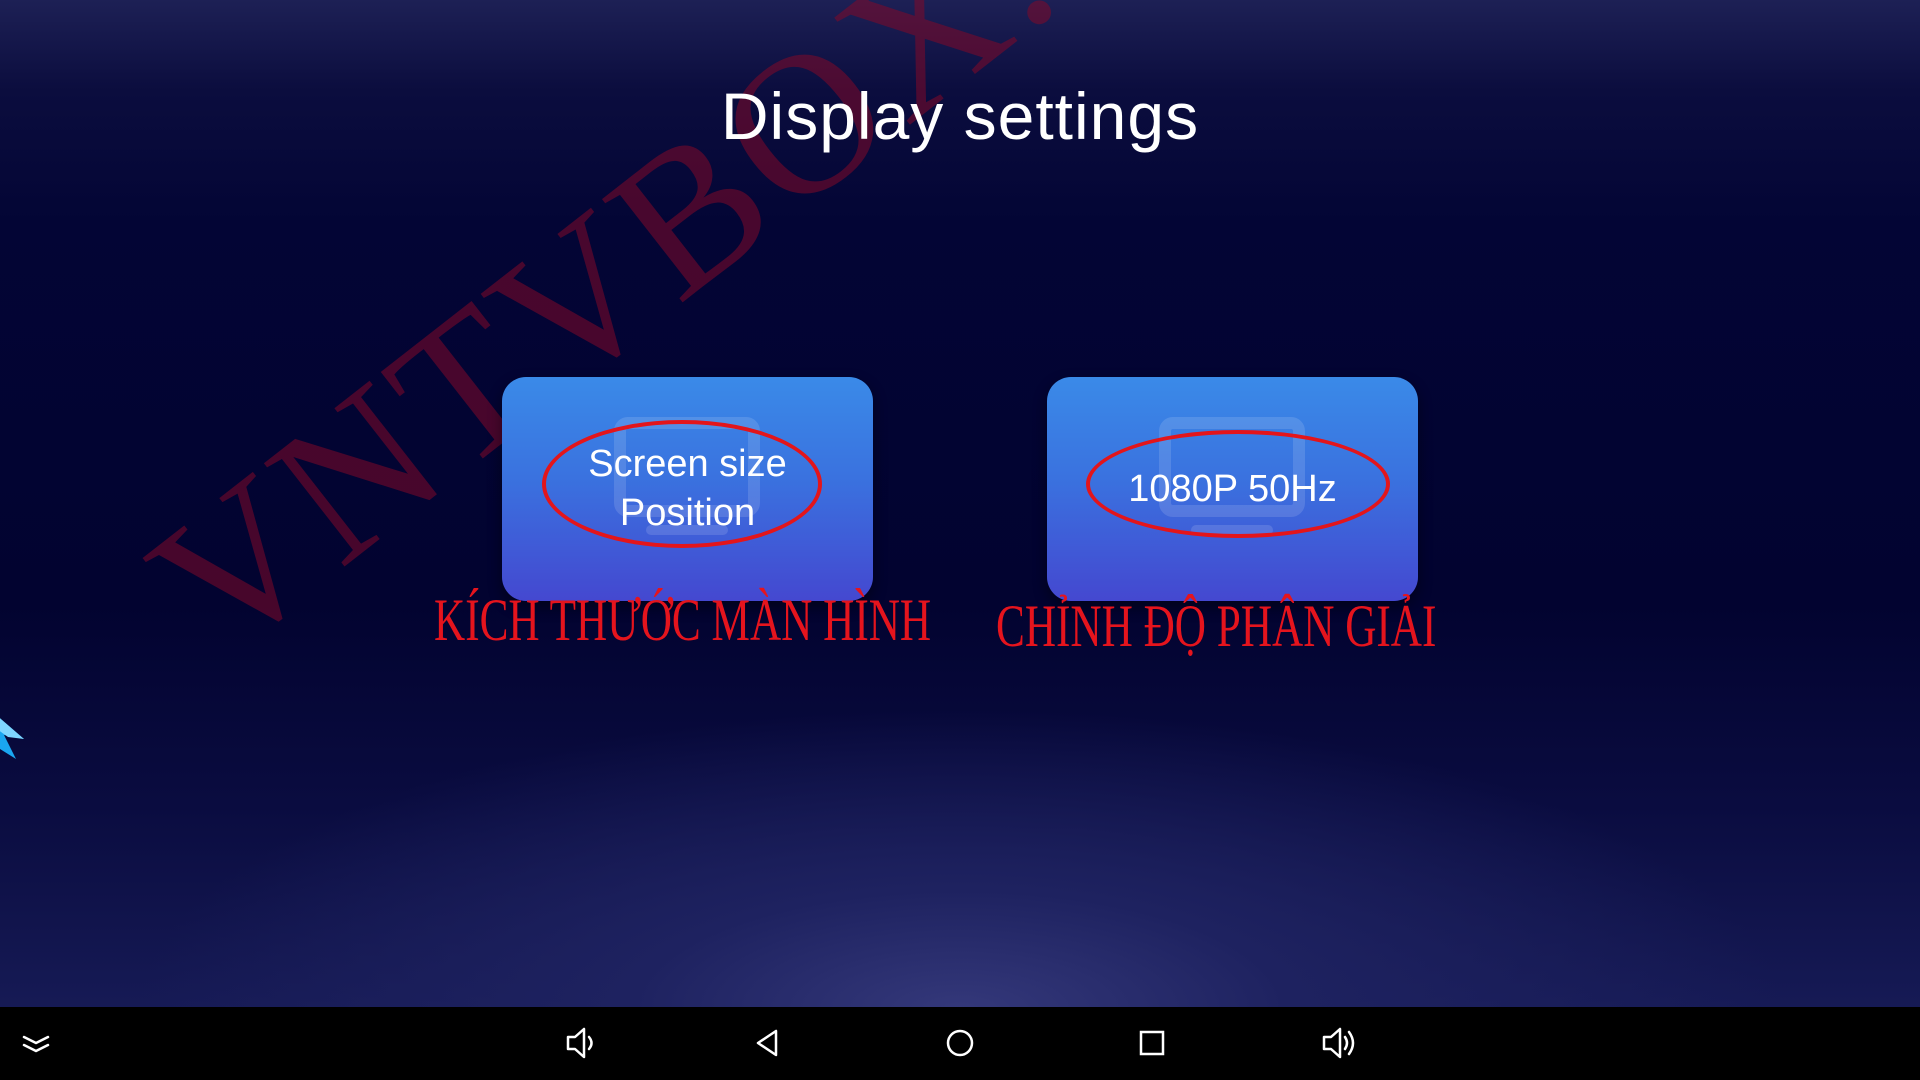 Image resolution: width=1920 pixels, height=1080 pixels. Describe the element at coordinates (1216, 626) in the screenshot. I see `resolution-annotation: CHỈNH ĐỘ PHÂN GIẢI` at that location.